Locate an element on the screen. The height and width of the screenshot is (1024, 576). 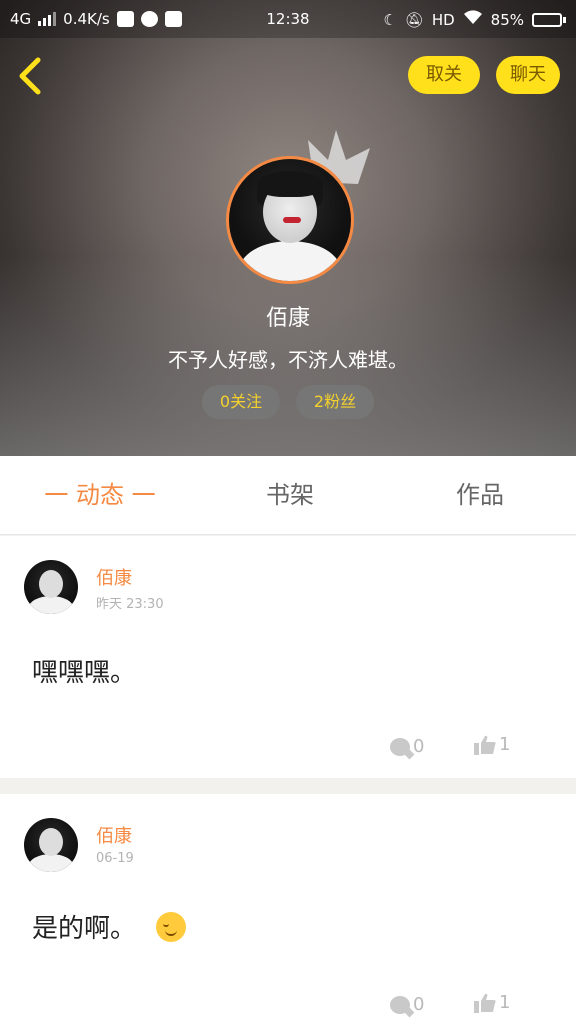
profile-name: 佰康 is located at coordinates (287, 318).